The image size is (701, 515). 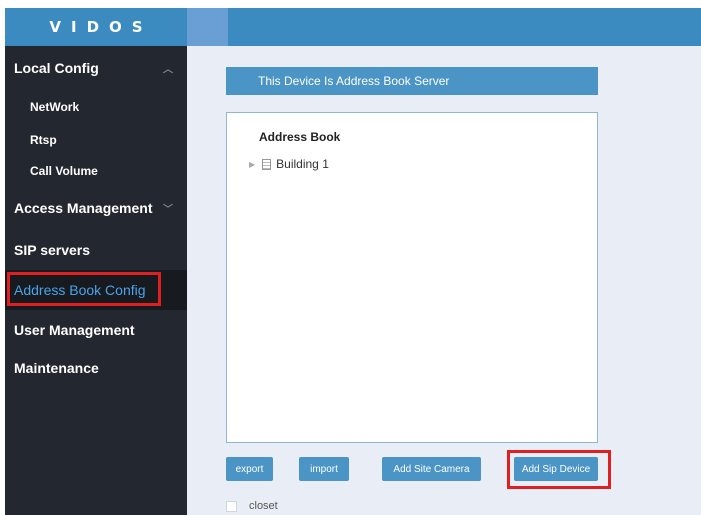 I want to click on sidebar-item-label: User Management, so click(x=74, y=330).